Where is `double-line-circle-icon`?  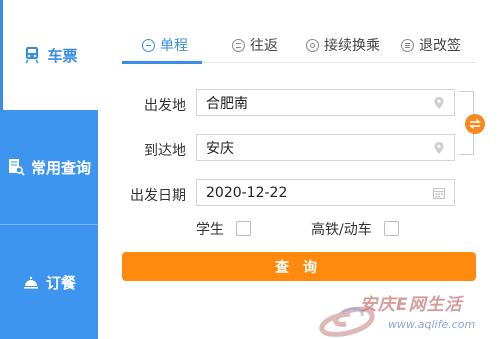
double-line-circle-icon is located at coordinates (238, 45).